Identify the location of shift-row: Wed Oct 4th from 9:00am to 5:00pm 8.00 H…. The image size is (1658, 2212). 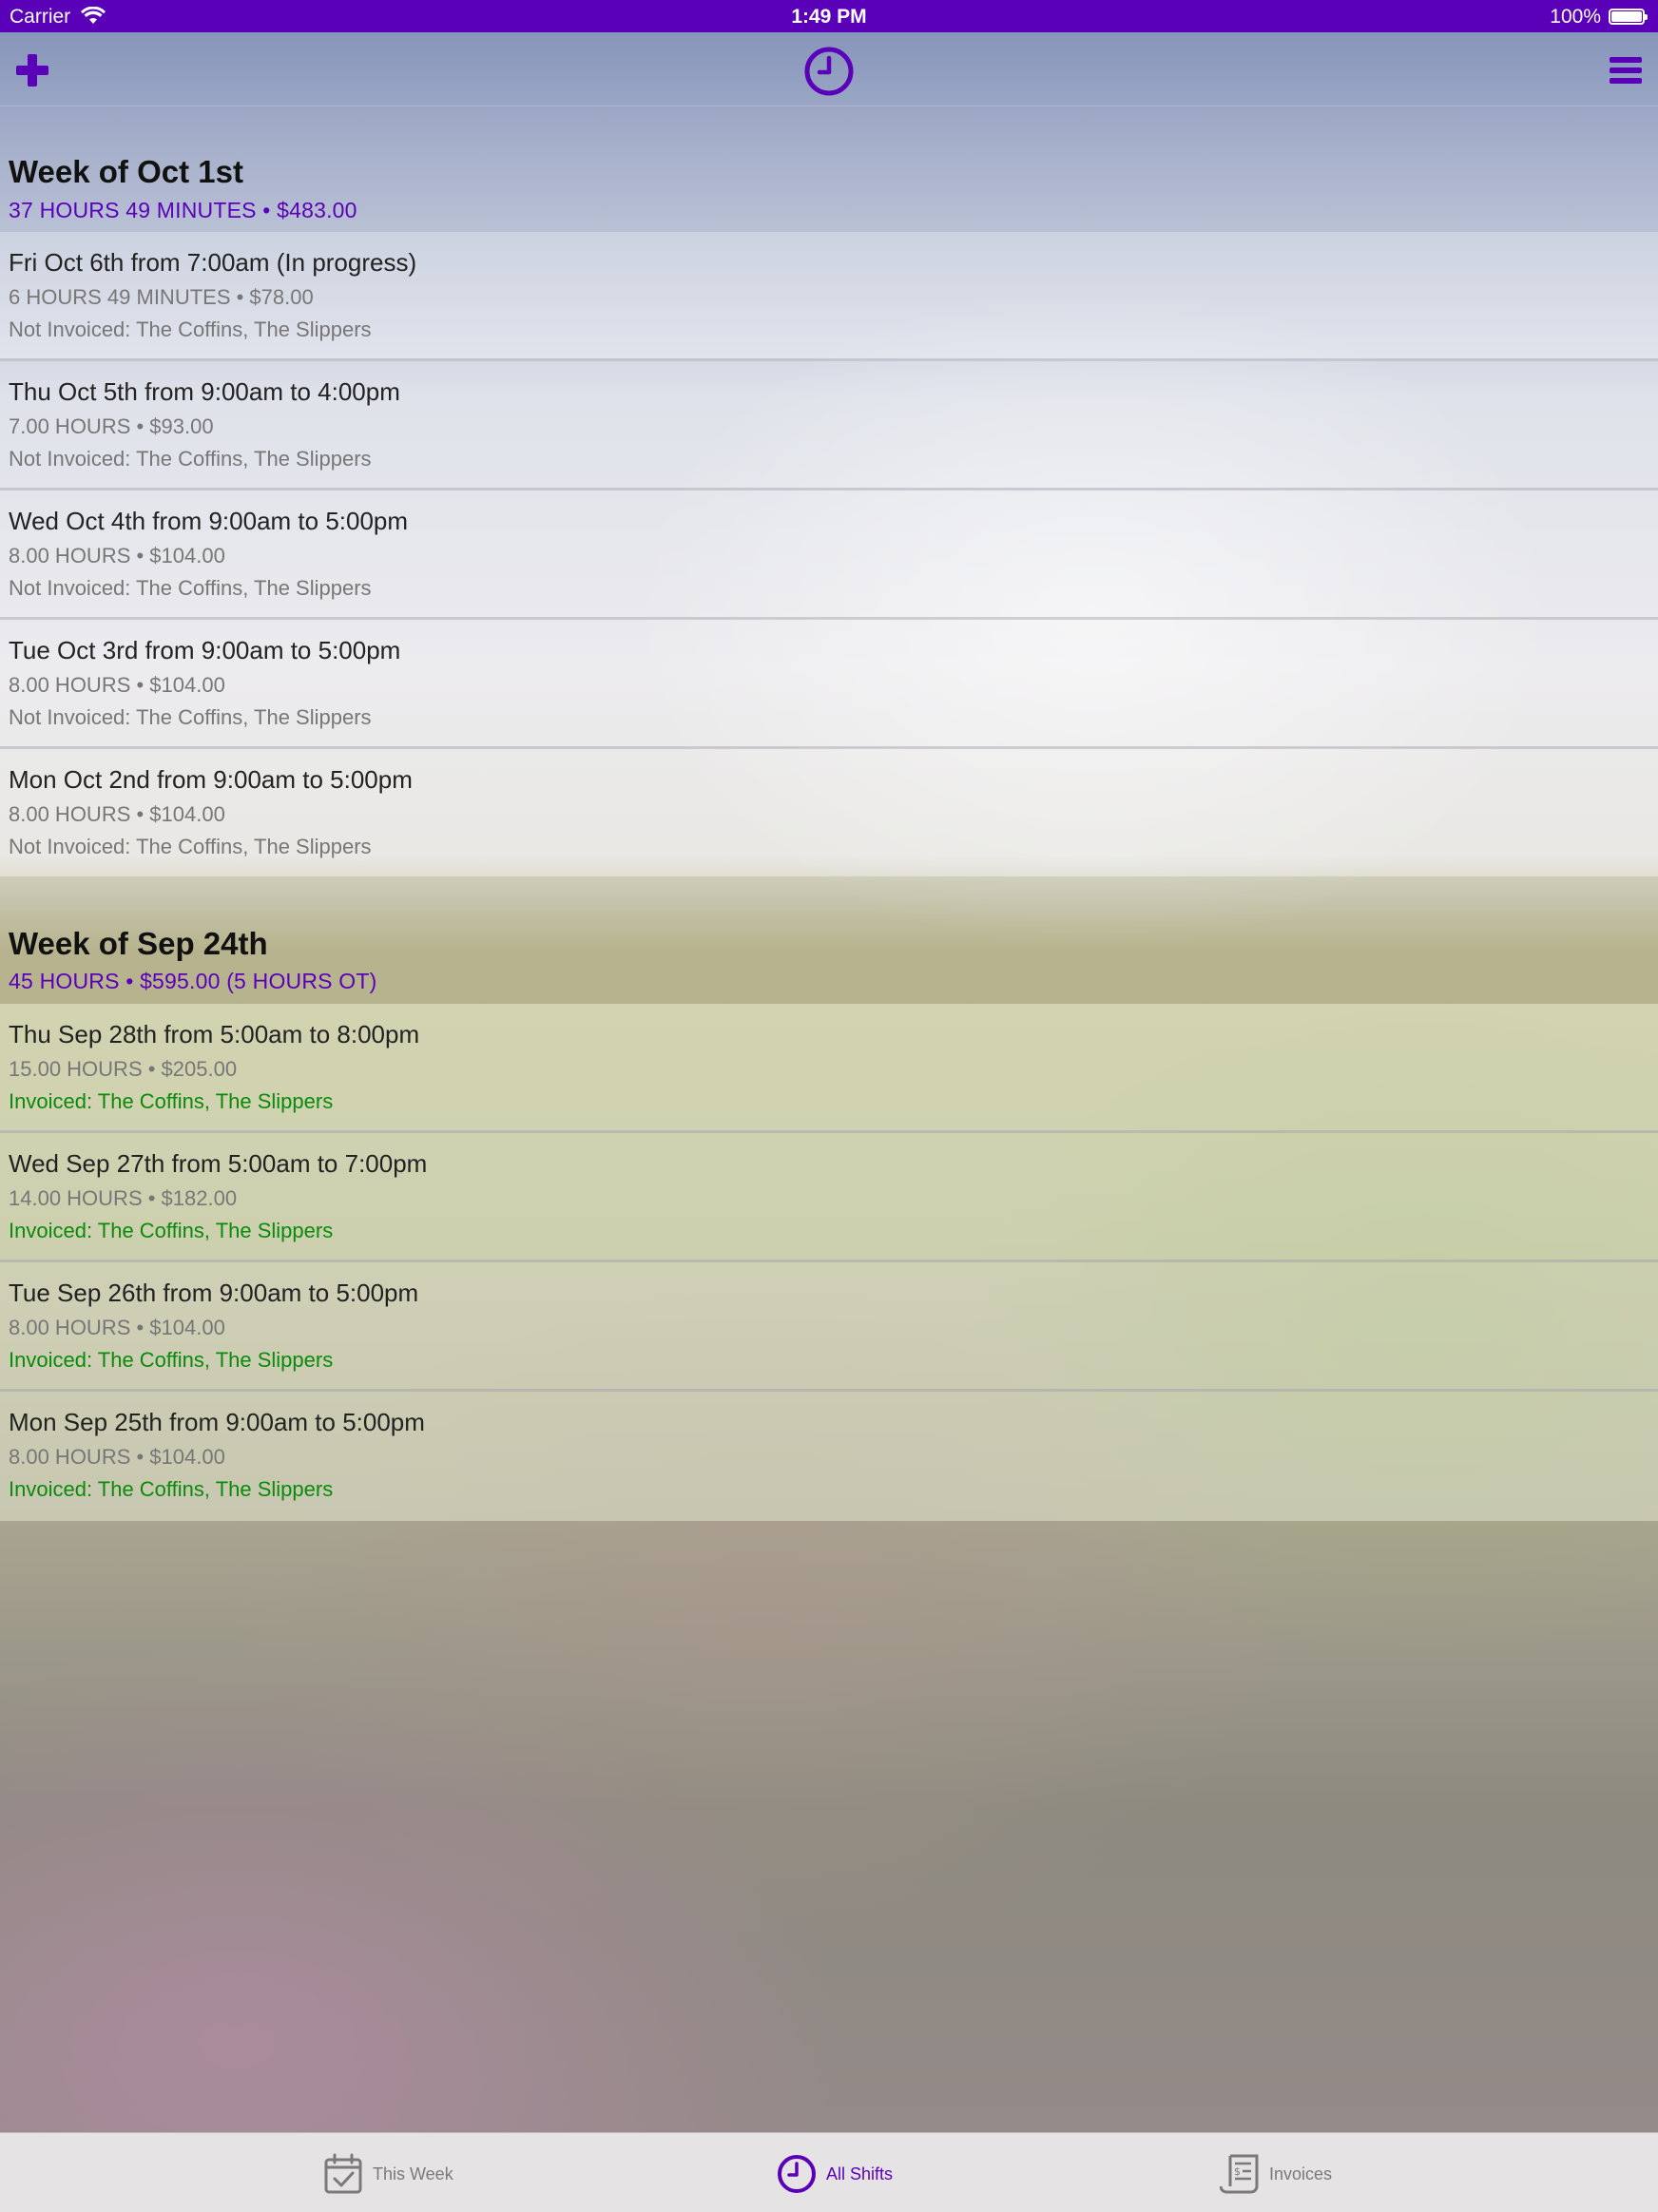
(829, 555).